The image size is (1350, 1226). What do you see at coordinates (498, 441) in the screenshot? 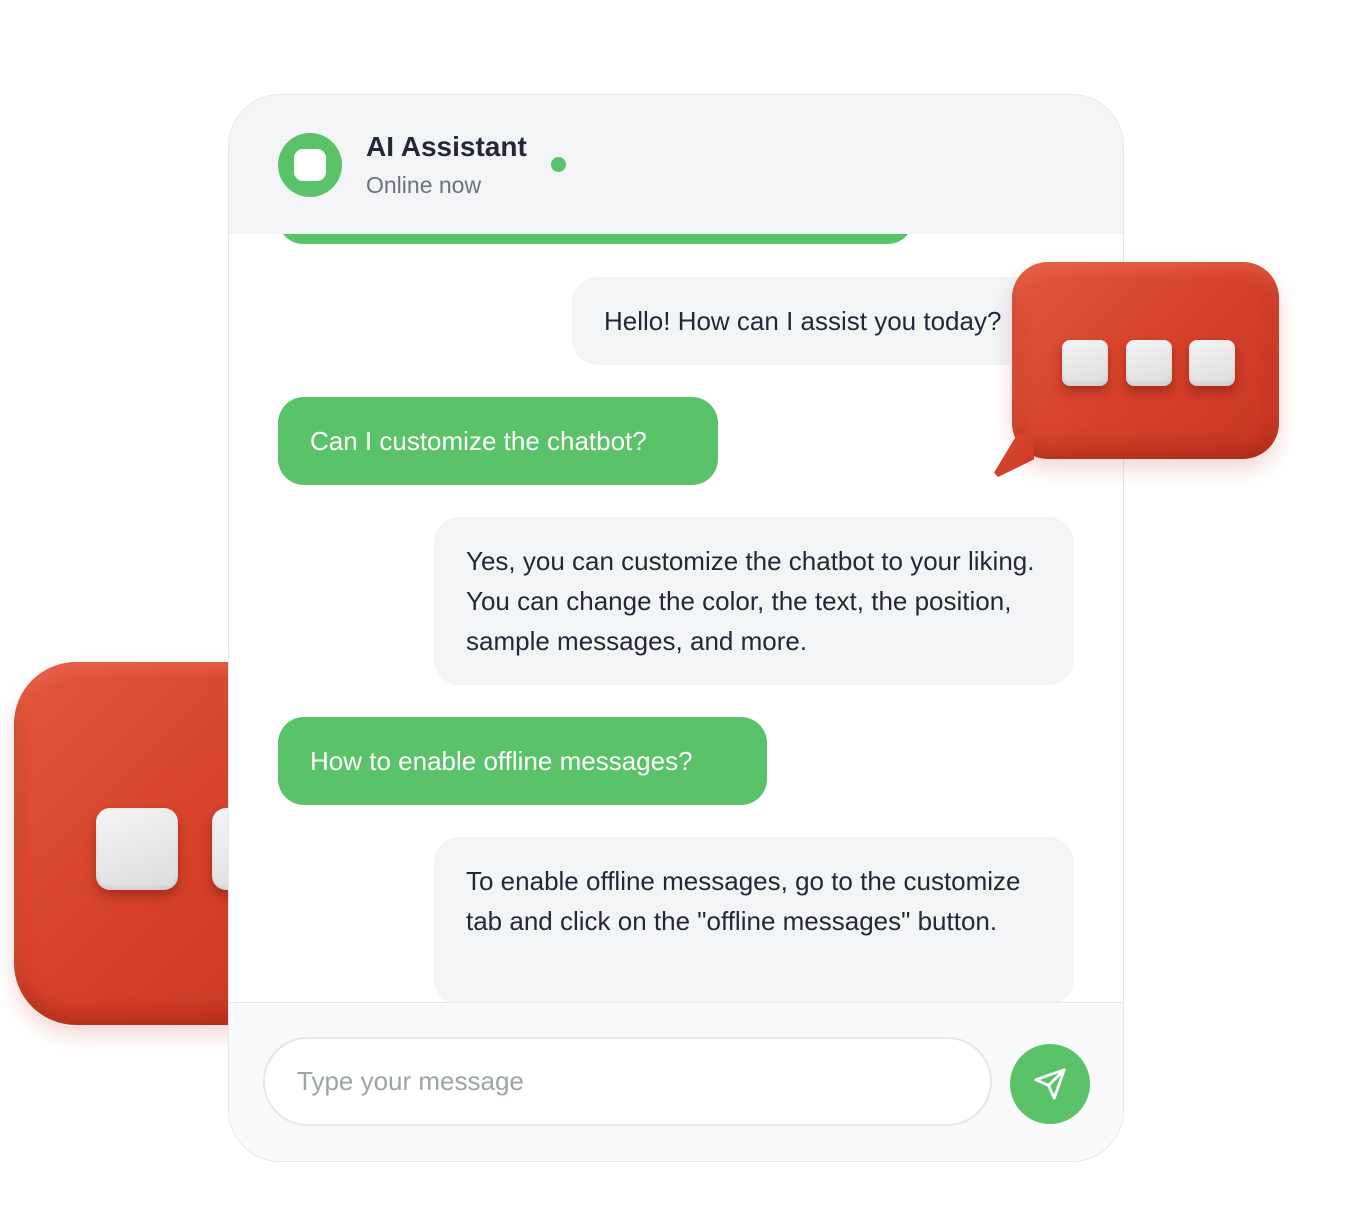
I see `message-user: Can I customize the chatbot?` at bounding box center [498, 441].